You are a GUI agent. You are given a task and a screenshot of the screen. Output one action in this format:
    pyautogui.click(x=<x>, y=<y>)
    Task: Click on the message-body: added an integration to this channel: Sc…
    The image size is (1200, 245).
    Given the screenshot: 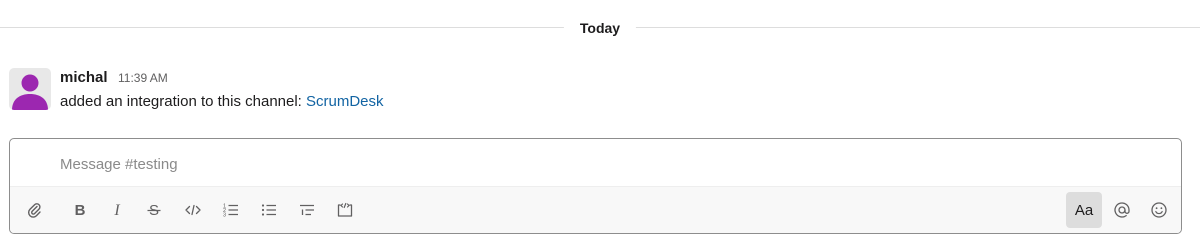 What is the action you would take?
    pyautogui.click(x=222, y=101)
    